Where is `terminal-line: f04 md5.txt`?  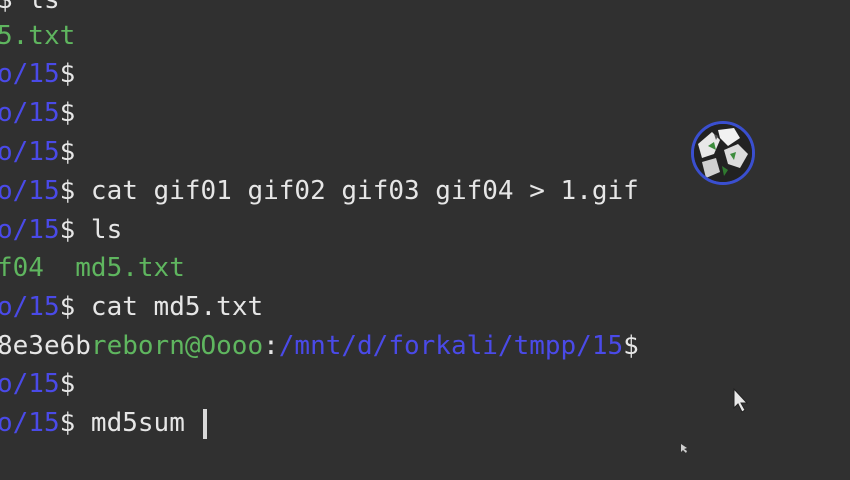
terminal-line: f04 md5.txt is located at coordinates (92, 268).